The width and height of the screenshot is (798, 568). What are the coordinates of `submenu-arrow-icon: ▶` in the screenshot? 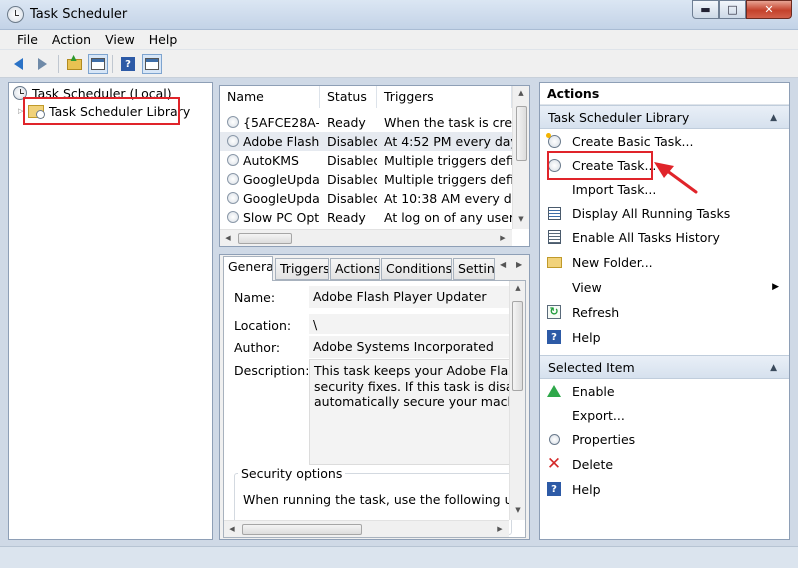 It's located at (775, 287).